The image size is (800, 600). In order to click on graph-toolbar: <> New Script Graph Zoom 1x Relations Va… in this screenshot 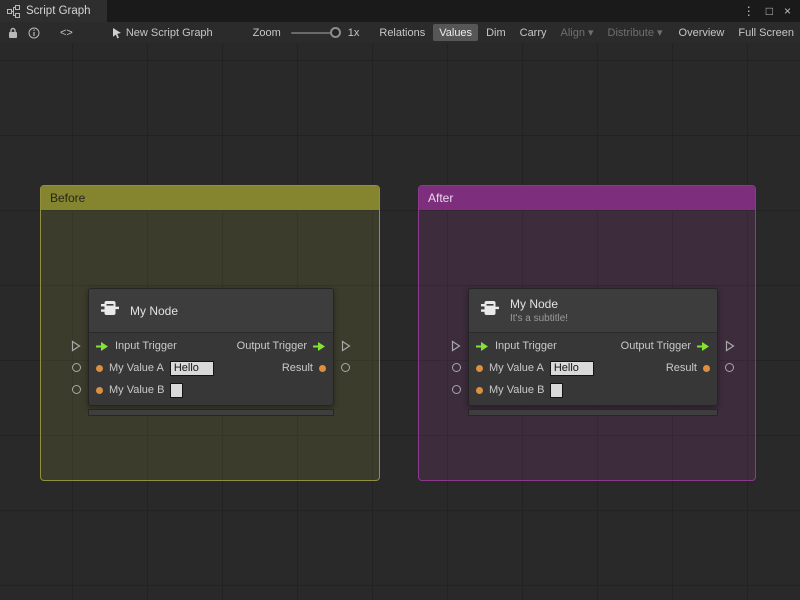, I will do `click(400, 33)`.